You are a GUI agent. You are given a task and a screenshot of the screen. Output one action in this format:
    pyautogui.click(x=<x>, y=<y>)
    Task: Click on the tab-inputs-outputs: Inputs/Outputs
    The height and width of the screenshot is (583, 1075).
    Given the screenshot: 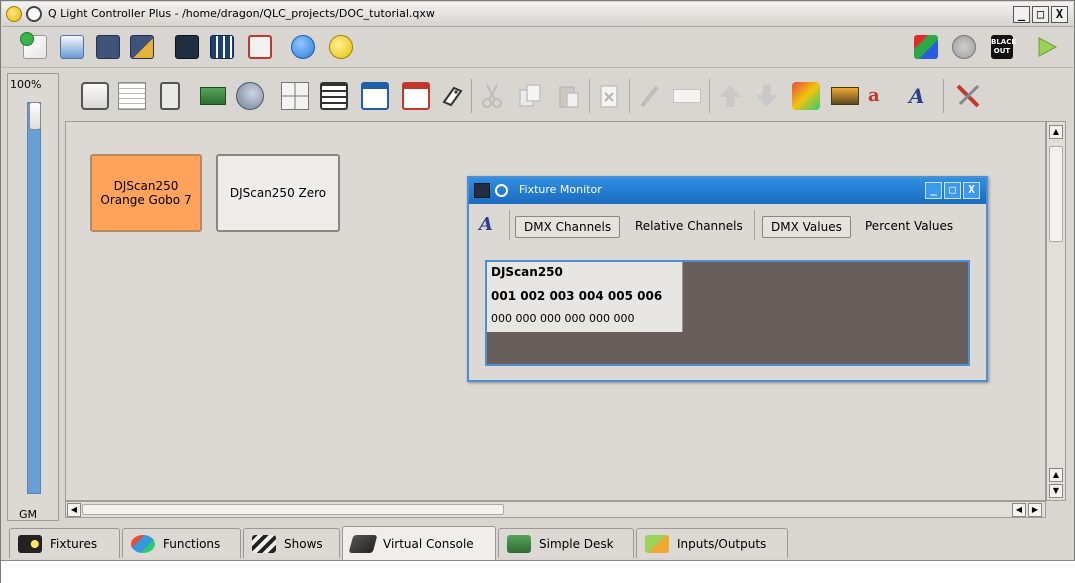 What is the action you would take?
    pyautogui.click(x=712, y=543)
    